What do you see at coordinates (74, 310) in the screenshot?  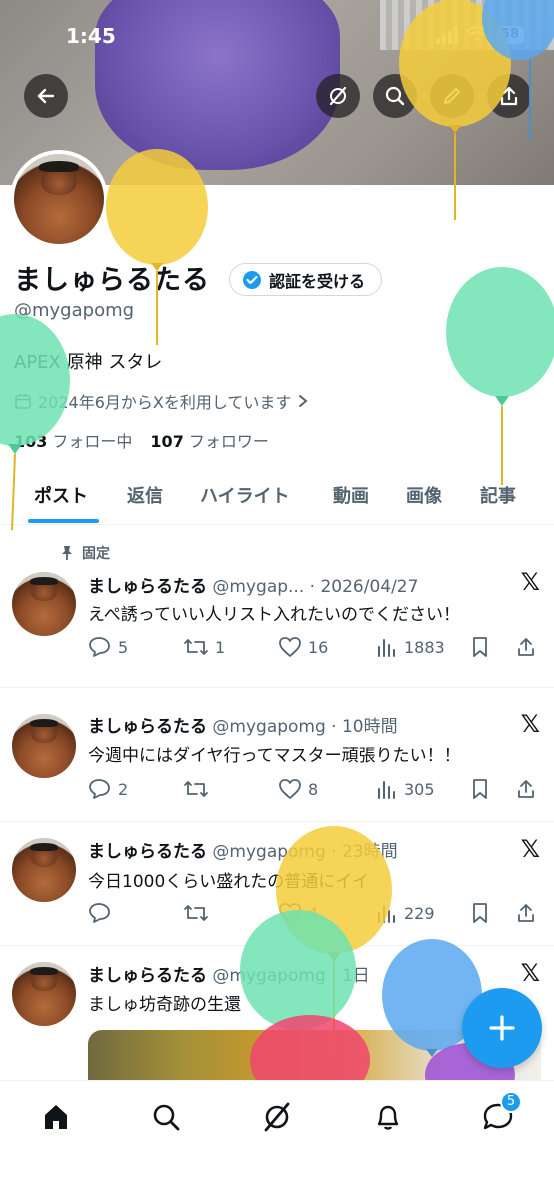 I see `profile-handle: @mygapomg` at bounding box center [74, 310].